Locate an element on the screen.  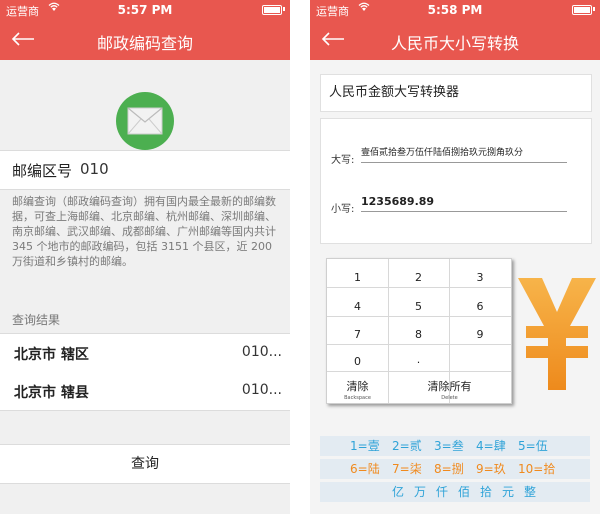
lower-label: 小写: is located at coordinates (343, 209).